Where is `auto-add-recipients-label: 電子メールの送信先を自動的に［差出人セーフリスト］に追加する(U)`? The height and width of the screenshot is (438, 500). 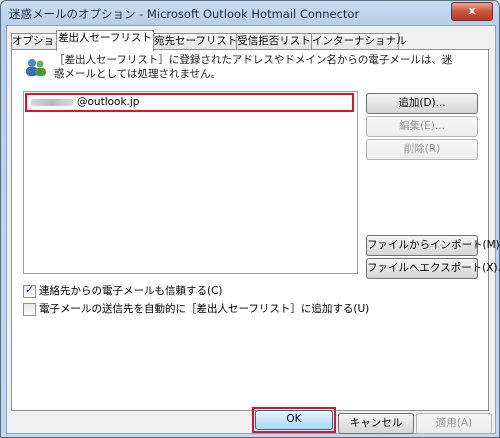
auto-add-recipients-label: 電子メールの送信先を自動的に［差出人セーフリスト］に追加する(U) is located at coordinates (204, 309).